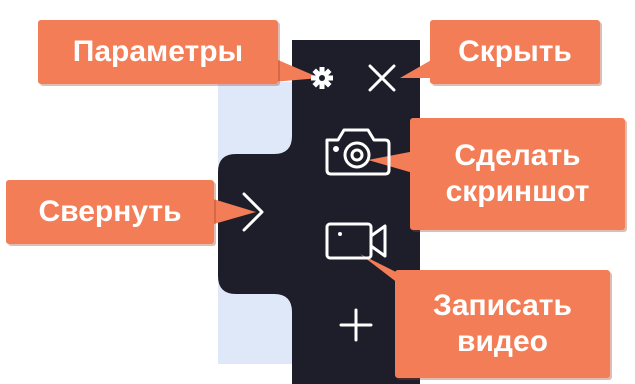 Image resolution: width=635 pixels, height=384 pixels. What do you see at coordinates (252, 212) in the screenshot?
I see `collapse-button` at bounding box center [252, 212].